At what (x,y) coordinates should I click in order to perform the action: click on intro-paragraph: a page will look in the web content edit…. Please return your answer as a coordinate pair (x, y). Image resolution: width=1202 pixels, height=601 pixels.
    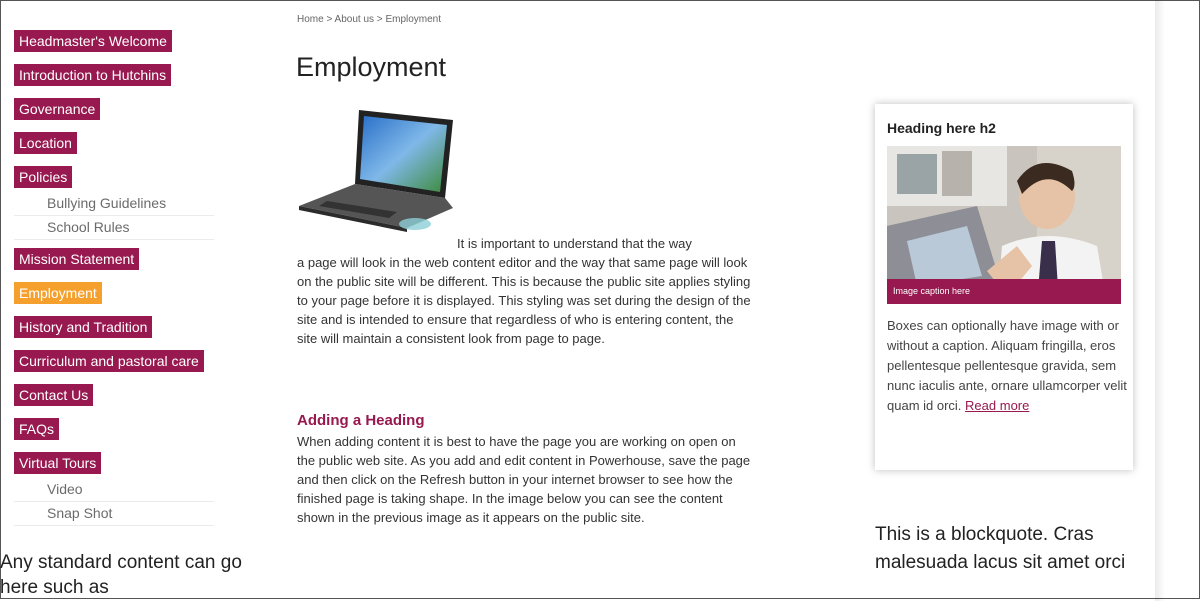
    Looking at the image, I should click on (524, 300).